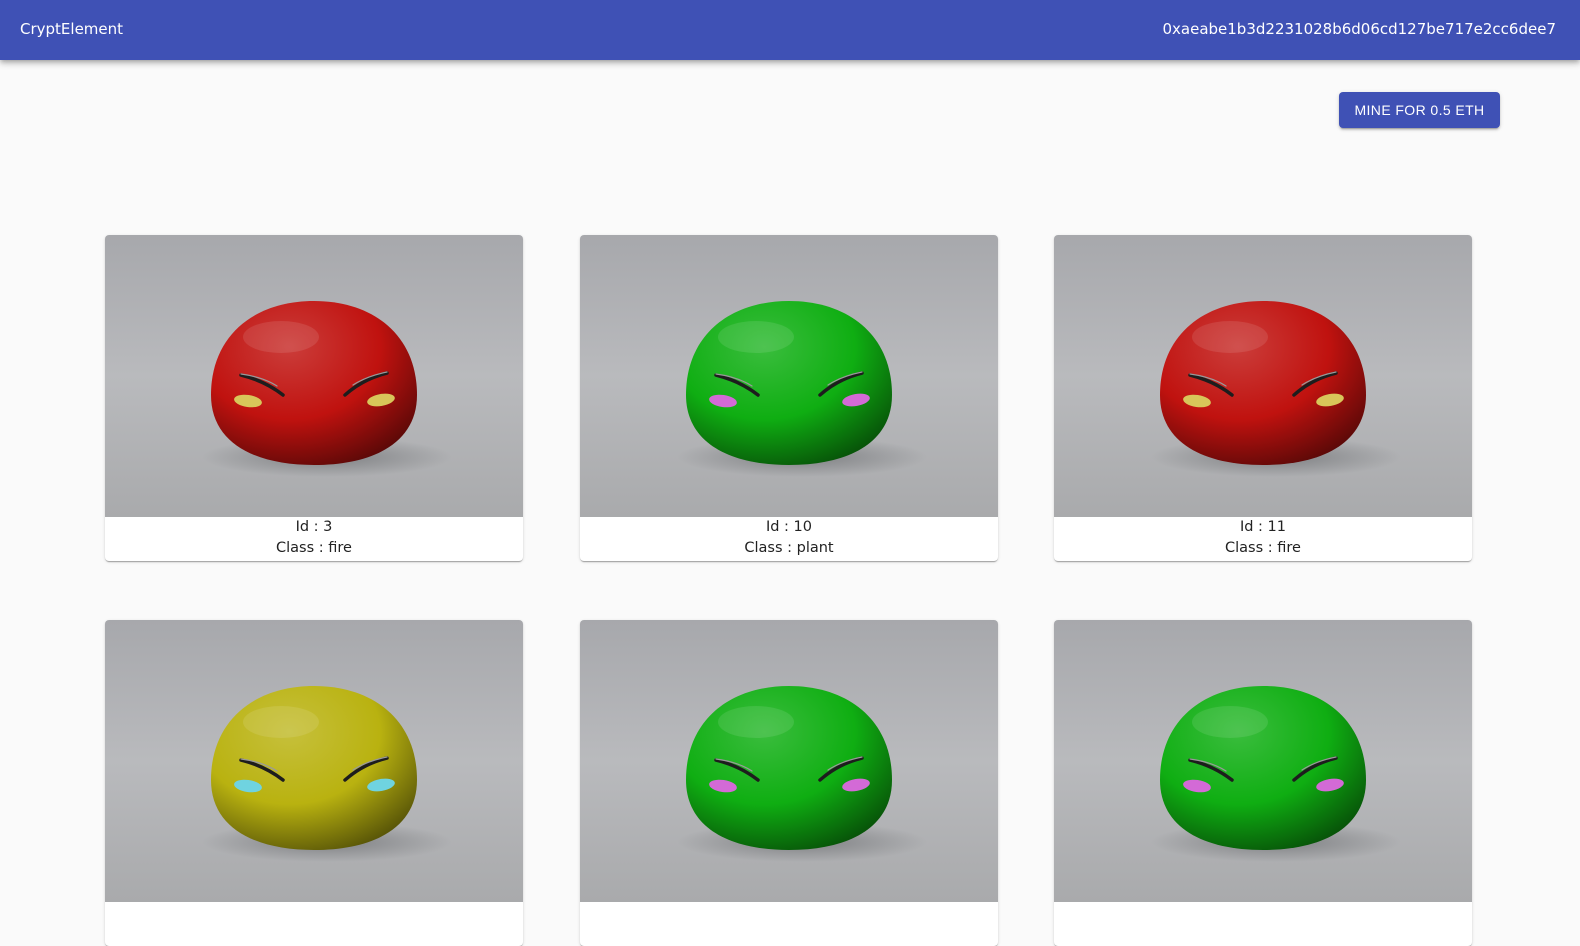  I want to click on card-id: Id : 3, so click(314, 527).